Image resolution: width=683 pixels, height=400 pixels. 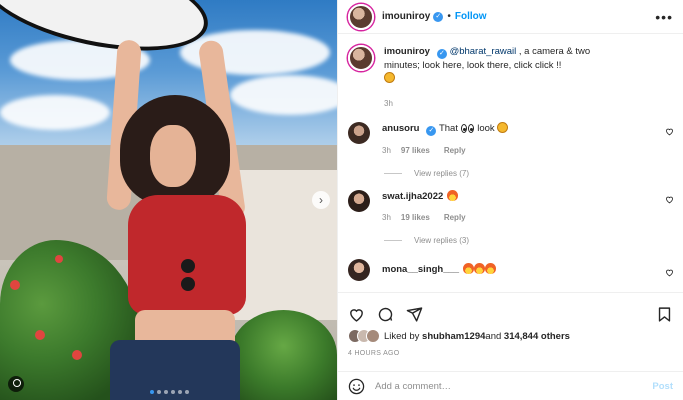 I want to click on user-tag-icon, so click(x=16, y=384).